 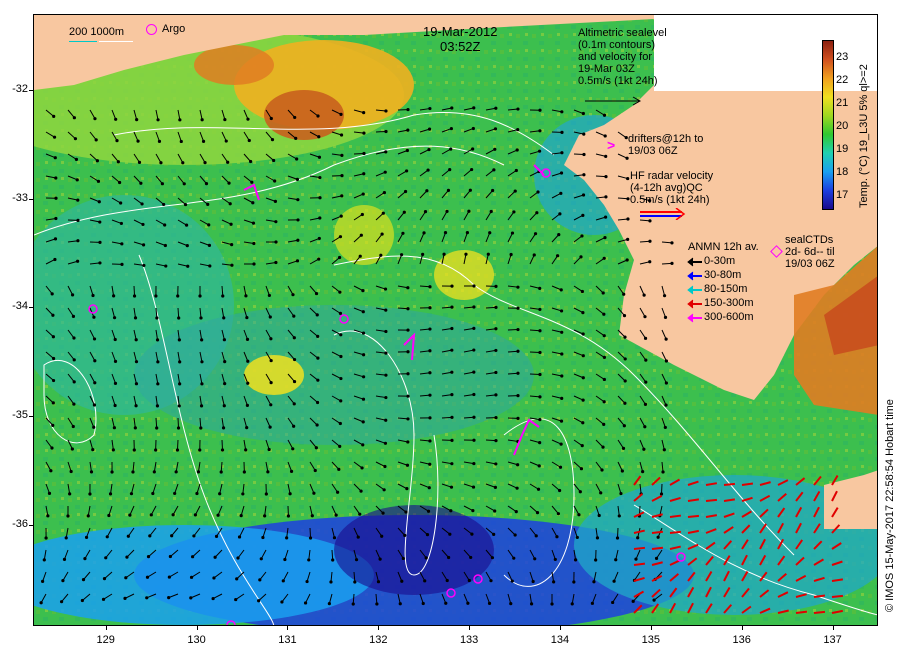 What do you see at coordinates (116, 41) in the screenshot?
I see `scale-legend-line-b` at bounding box center [116, 41].